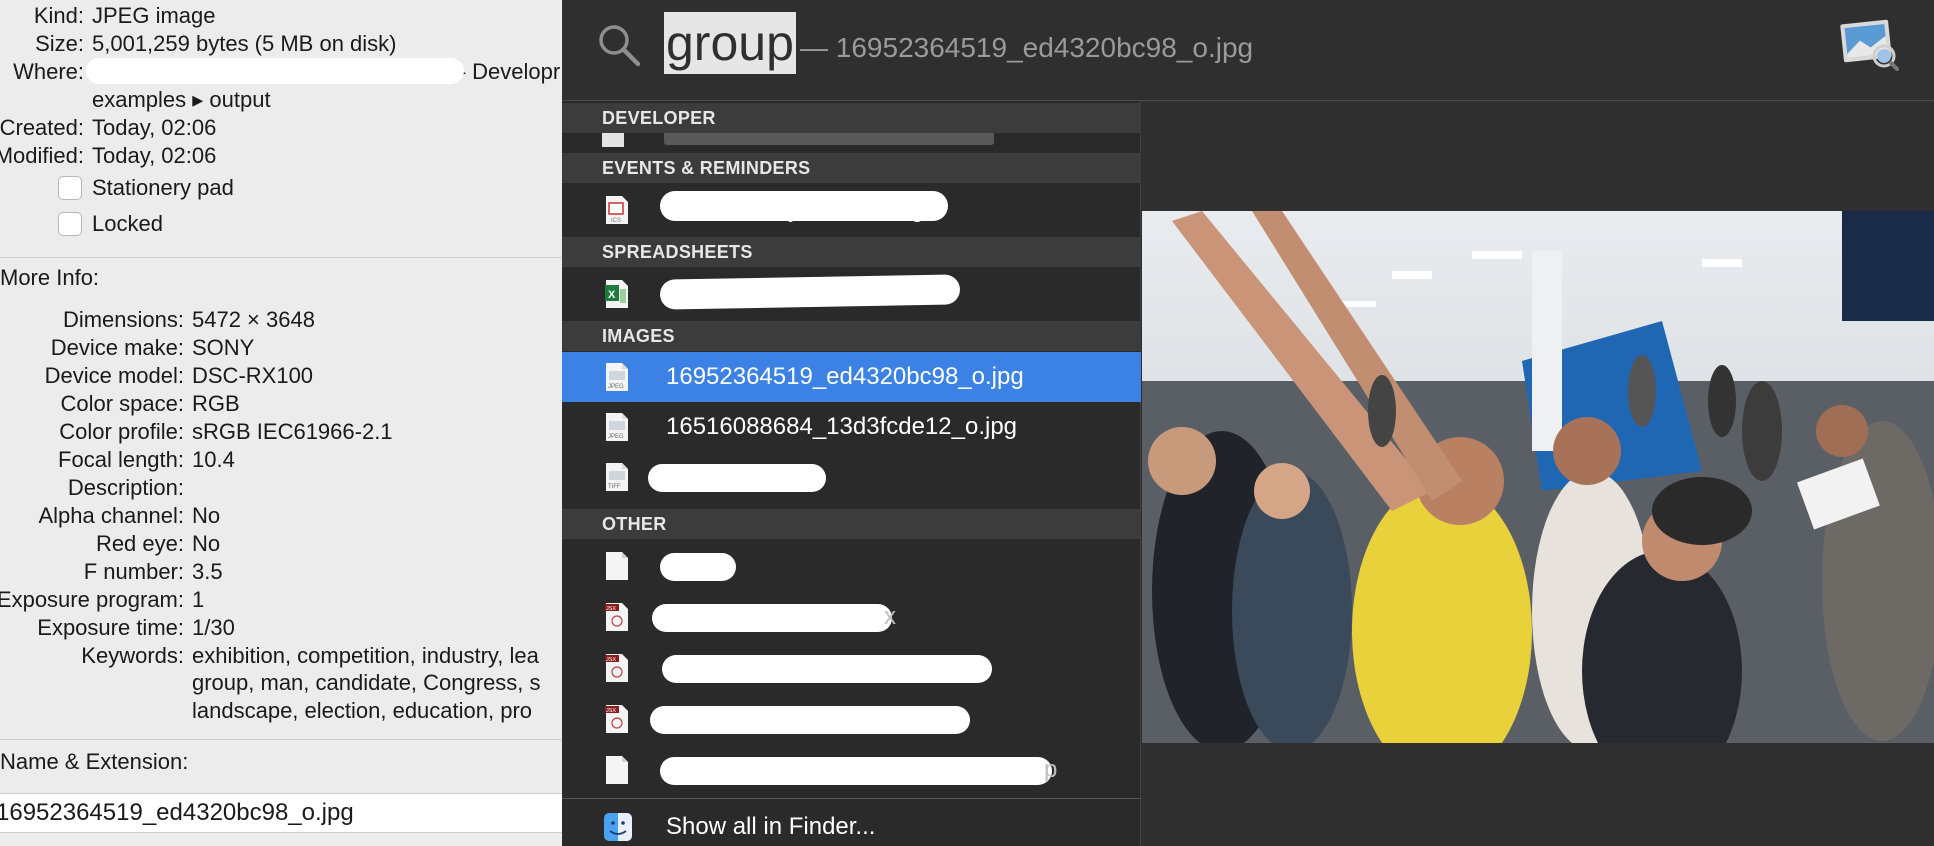  Describe the element at coordinates (620, 46) in the screenshot. I see `magnifier-icon` at that location.